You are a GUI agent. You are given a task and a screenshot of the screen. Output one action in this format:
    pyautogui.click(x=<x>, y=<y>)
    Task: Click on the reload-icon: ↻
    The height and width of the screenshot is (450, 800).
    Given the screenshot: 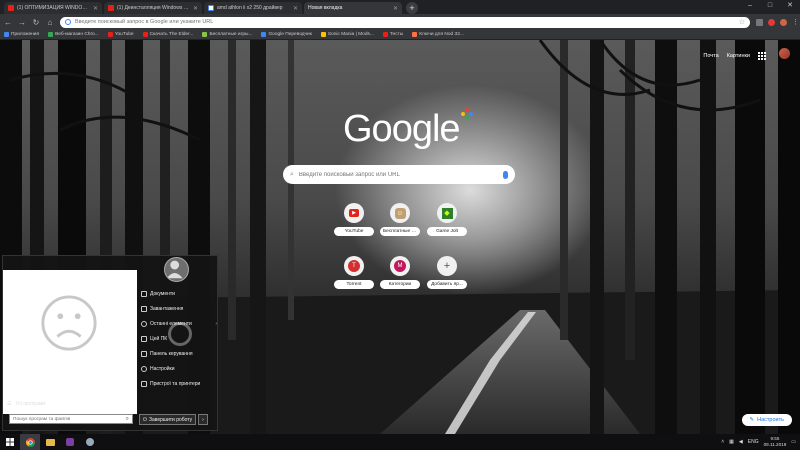 What is the action you would take?
    pyautogui.click(x=36, y=22)
    